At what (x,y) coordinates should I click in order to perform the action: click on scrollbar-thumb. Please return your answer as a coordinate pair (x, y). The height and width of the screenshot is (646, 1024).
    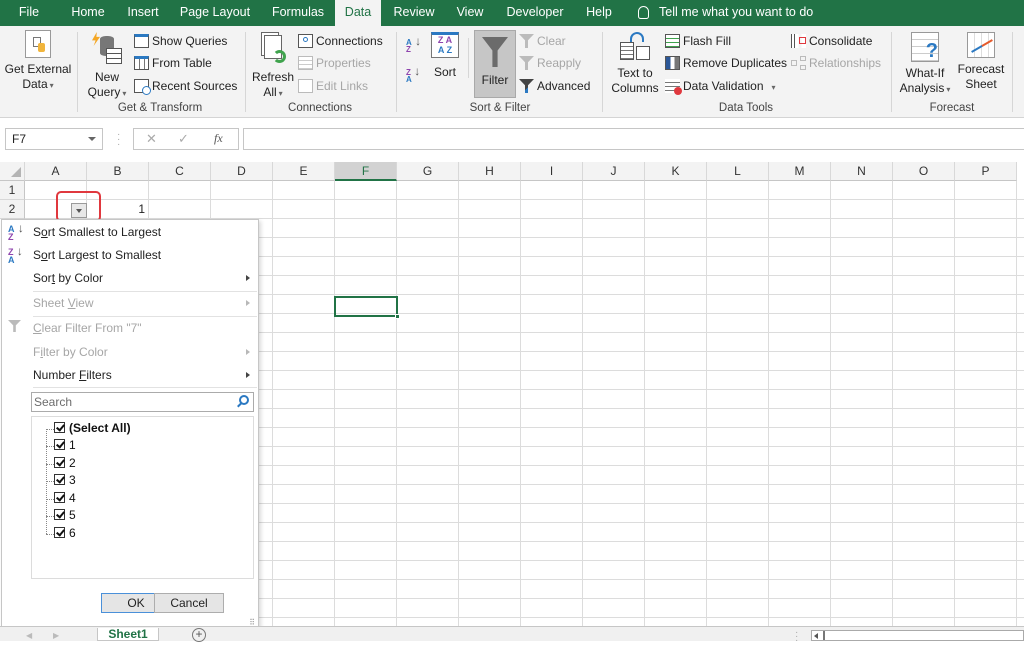
    Looking at the image, I should click on (824, 635).